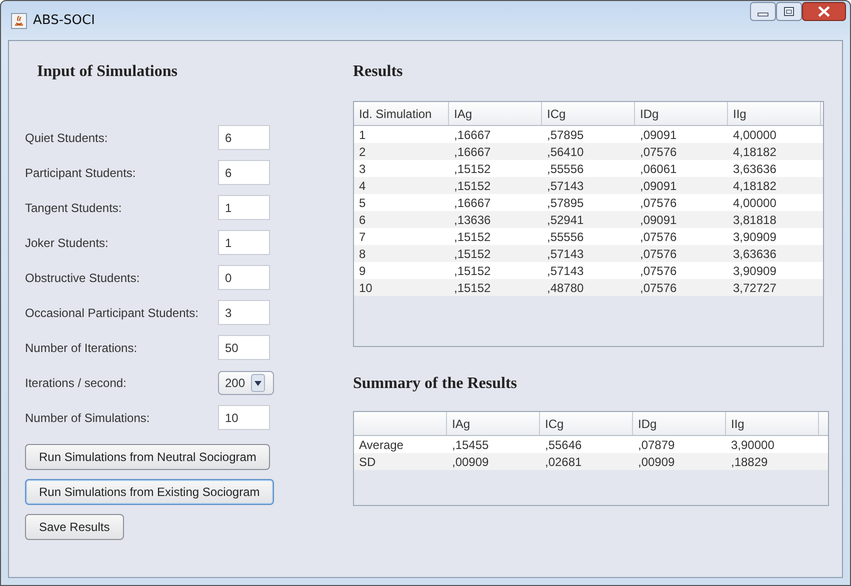 The width and height of the screenshot is (851, 586). Describe the element at coordinates (81, 173) in the screenshot. I see `field-label: Participant Students:` at that location.